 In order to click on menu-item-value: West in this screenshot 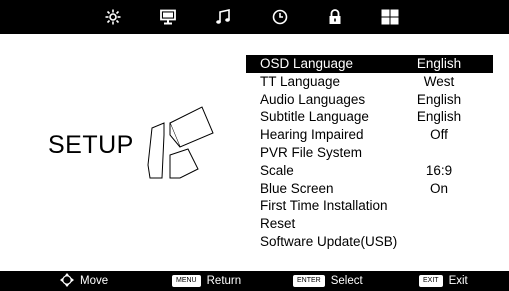, I will do `click(439, 81)`.